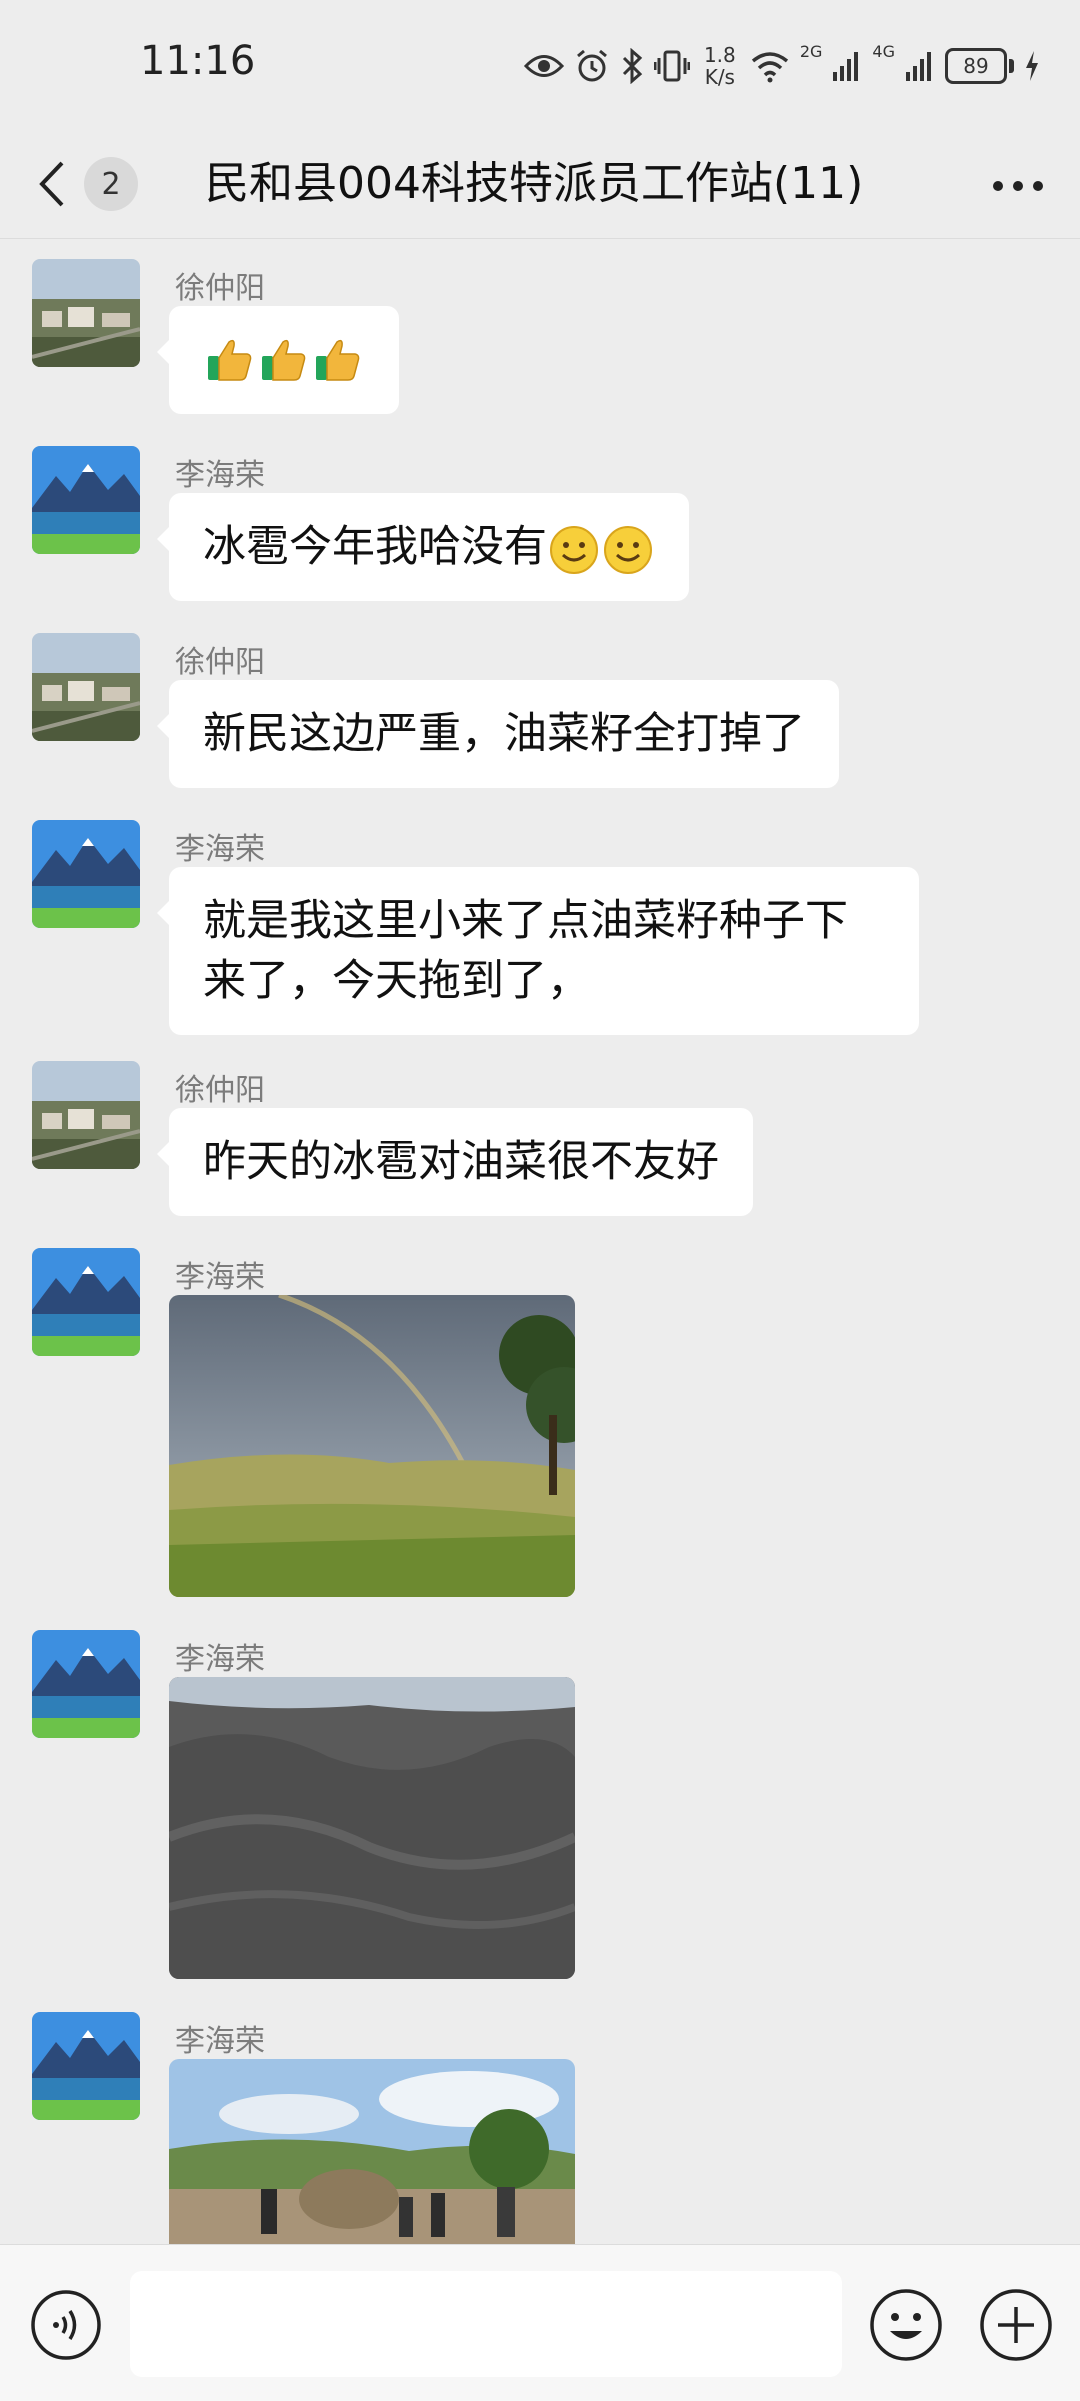 This screenshot has width=1080, height=2401. I want to click on status-time: 11:16, so click(198, 61).